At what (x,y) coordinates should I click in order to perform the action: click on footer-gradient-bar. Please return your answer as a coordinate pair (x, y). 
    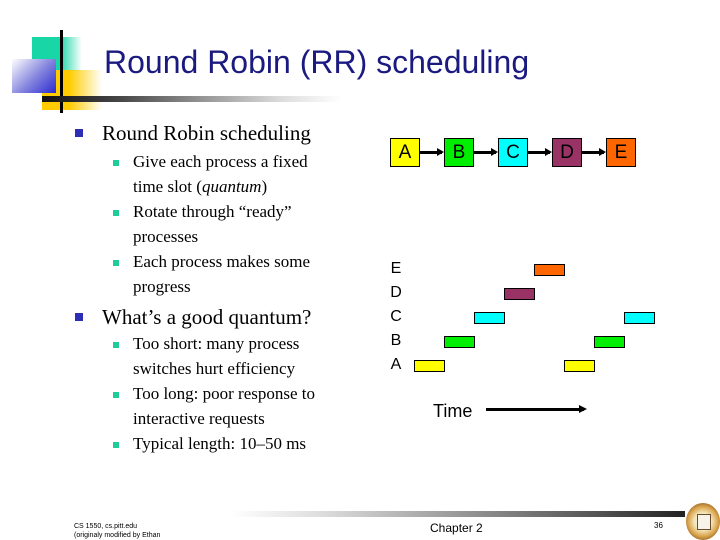
    Looking at the image, I should click on (457, 514).